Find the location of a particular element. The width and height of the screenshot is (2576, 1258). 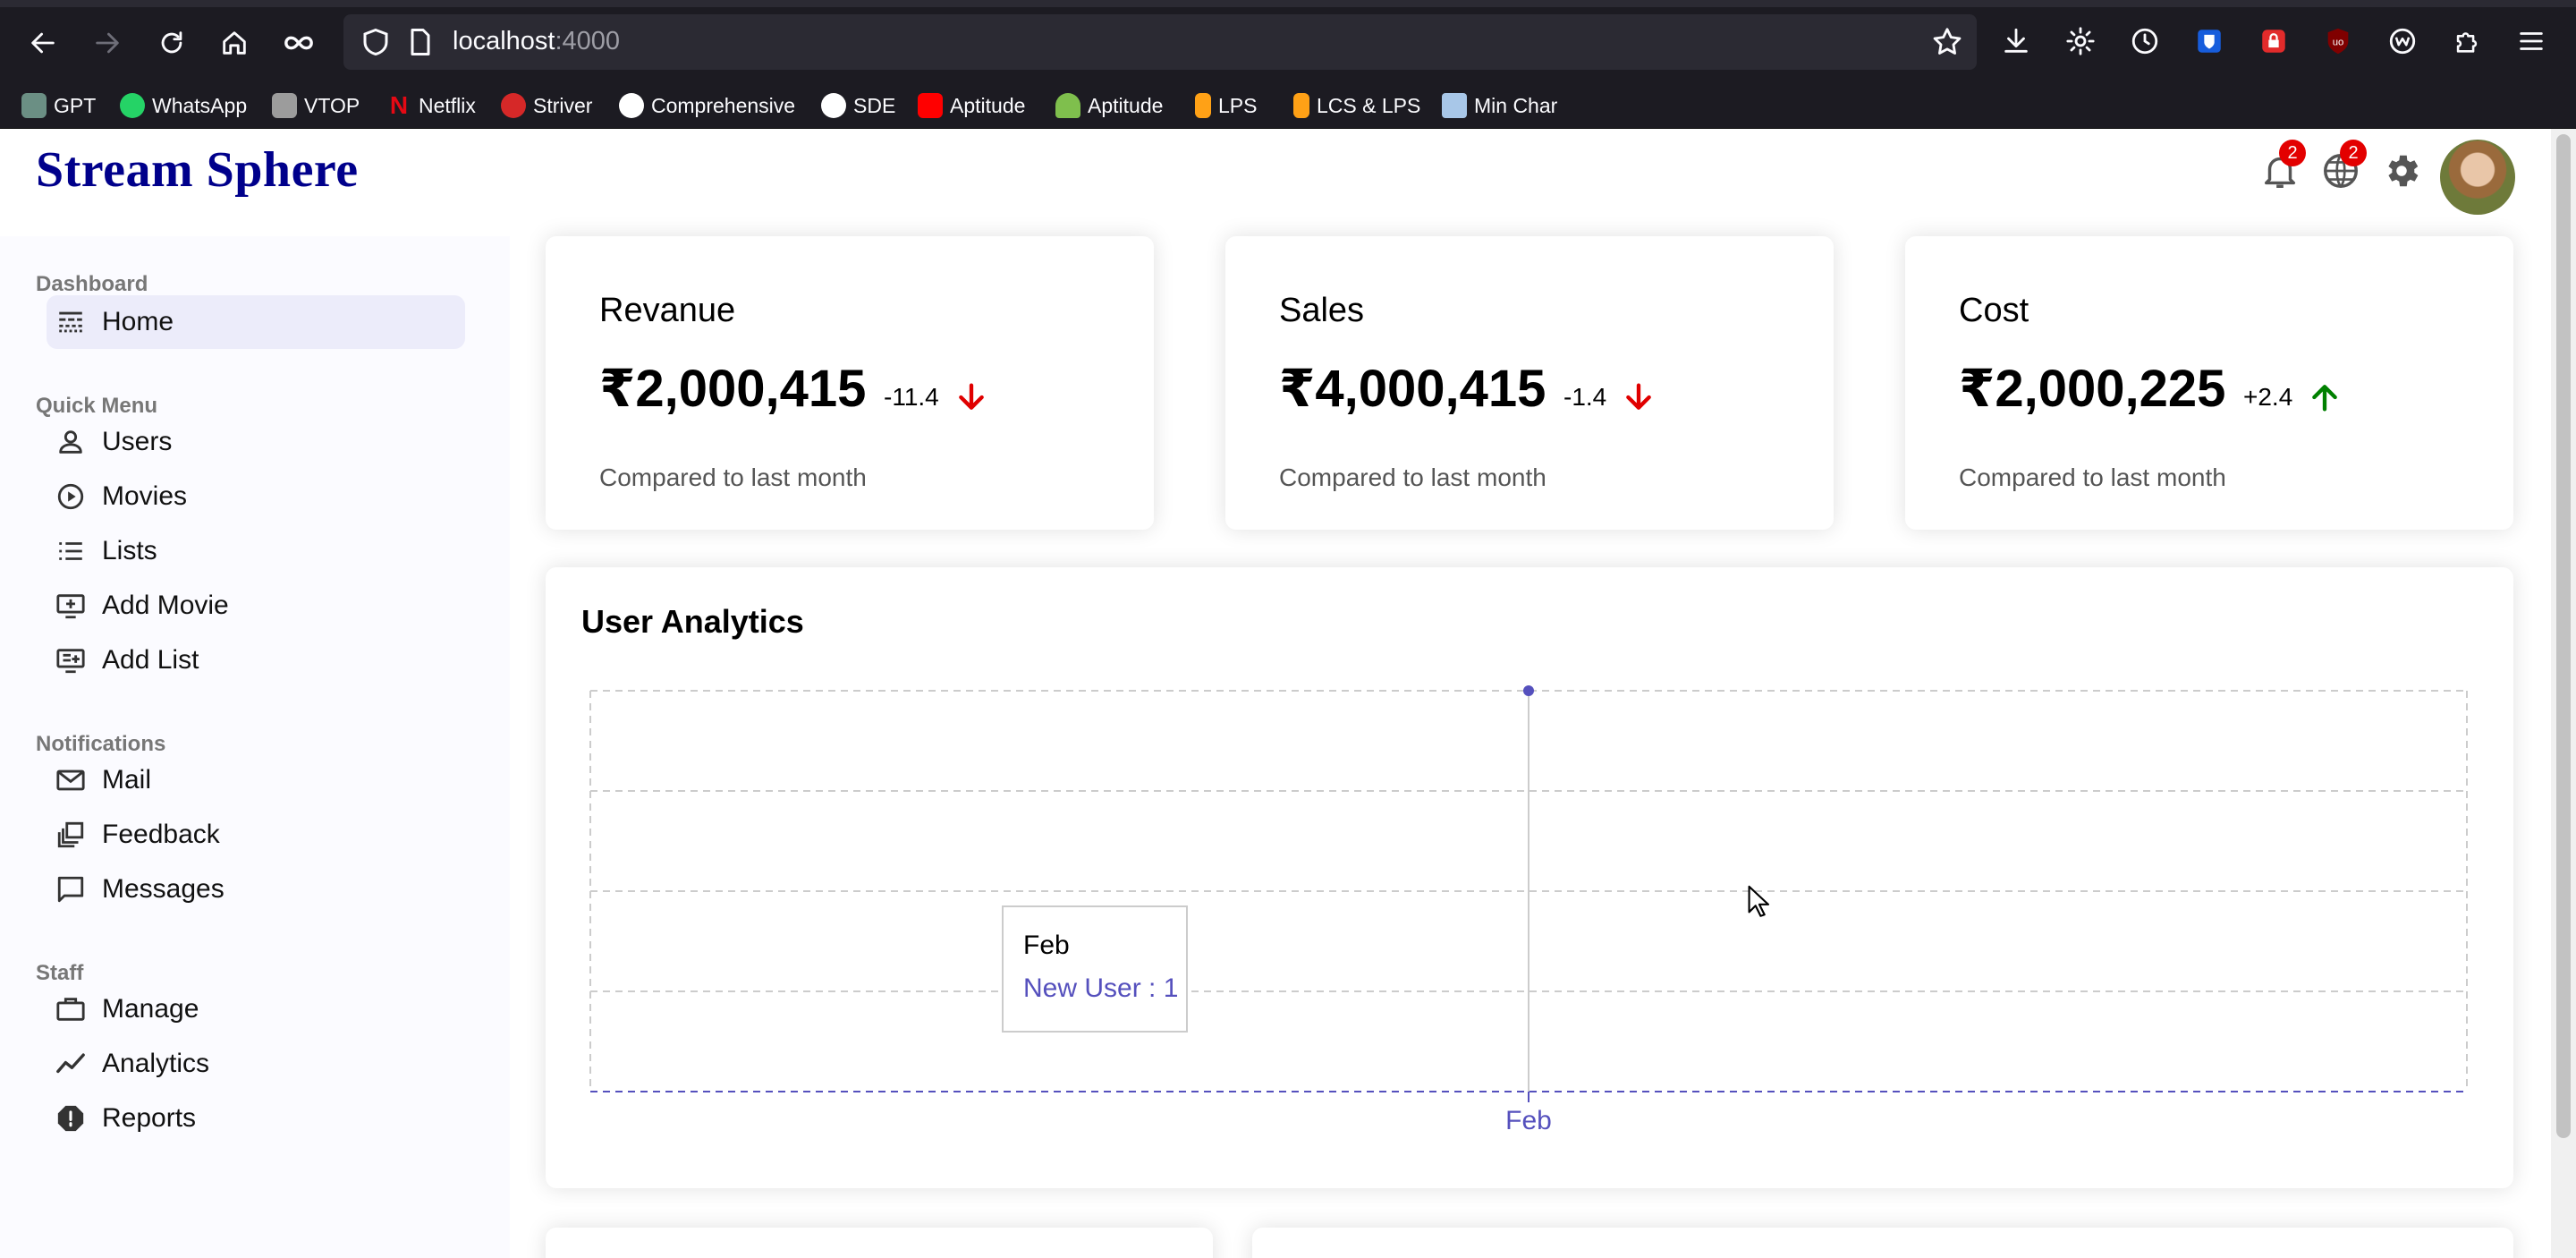

mouse-cursor-icon is located at coordinates (1759, 901).